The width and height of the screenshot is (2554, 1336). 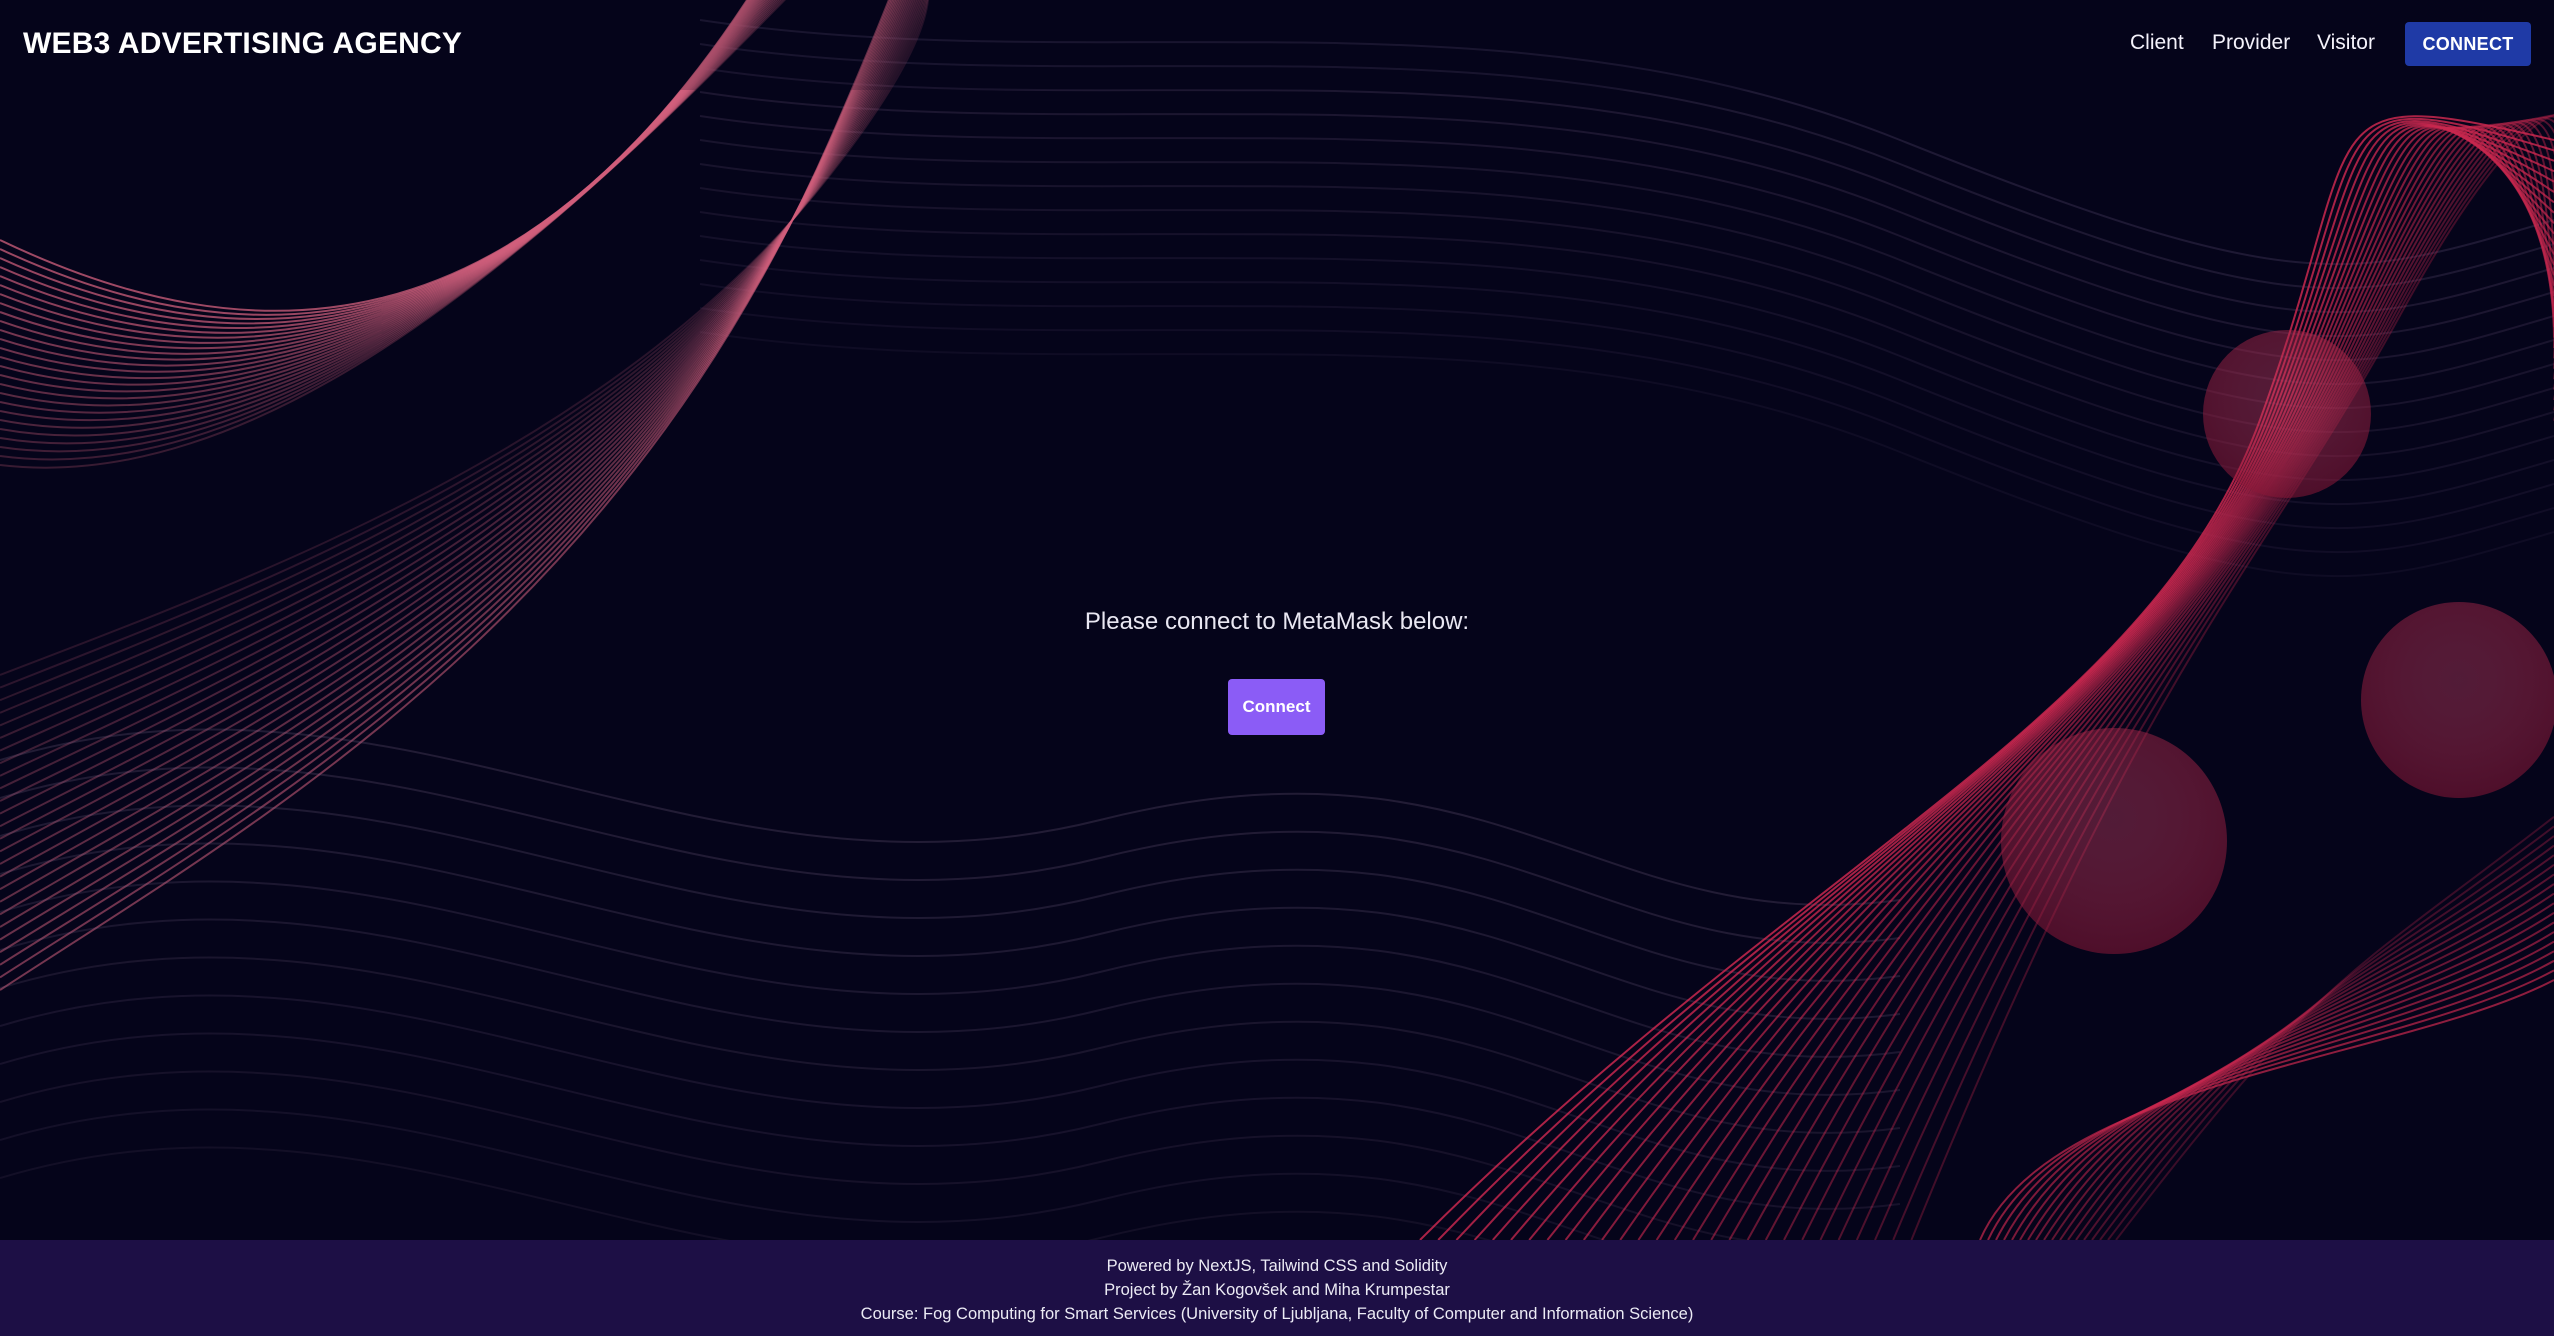 I want to click on metamask-prompt: Please connect to MetaMask below:, so click(x=1277, y=621).